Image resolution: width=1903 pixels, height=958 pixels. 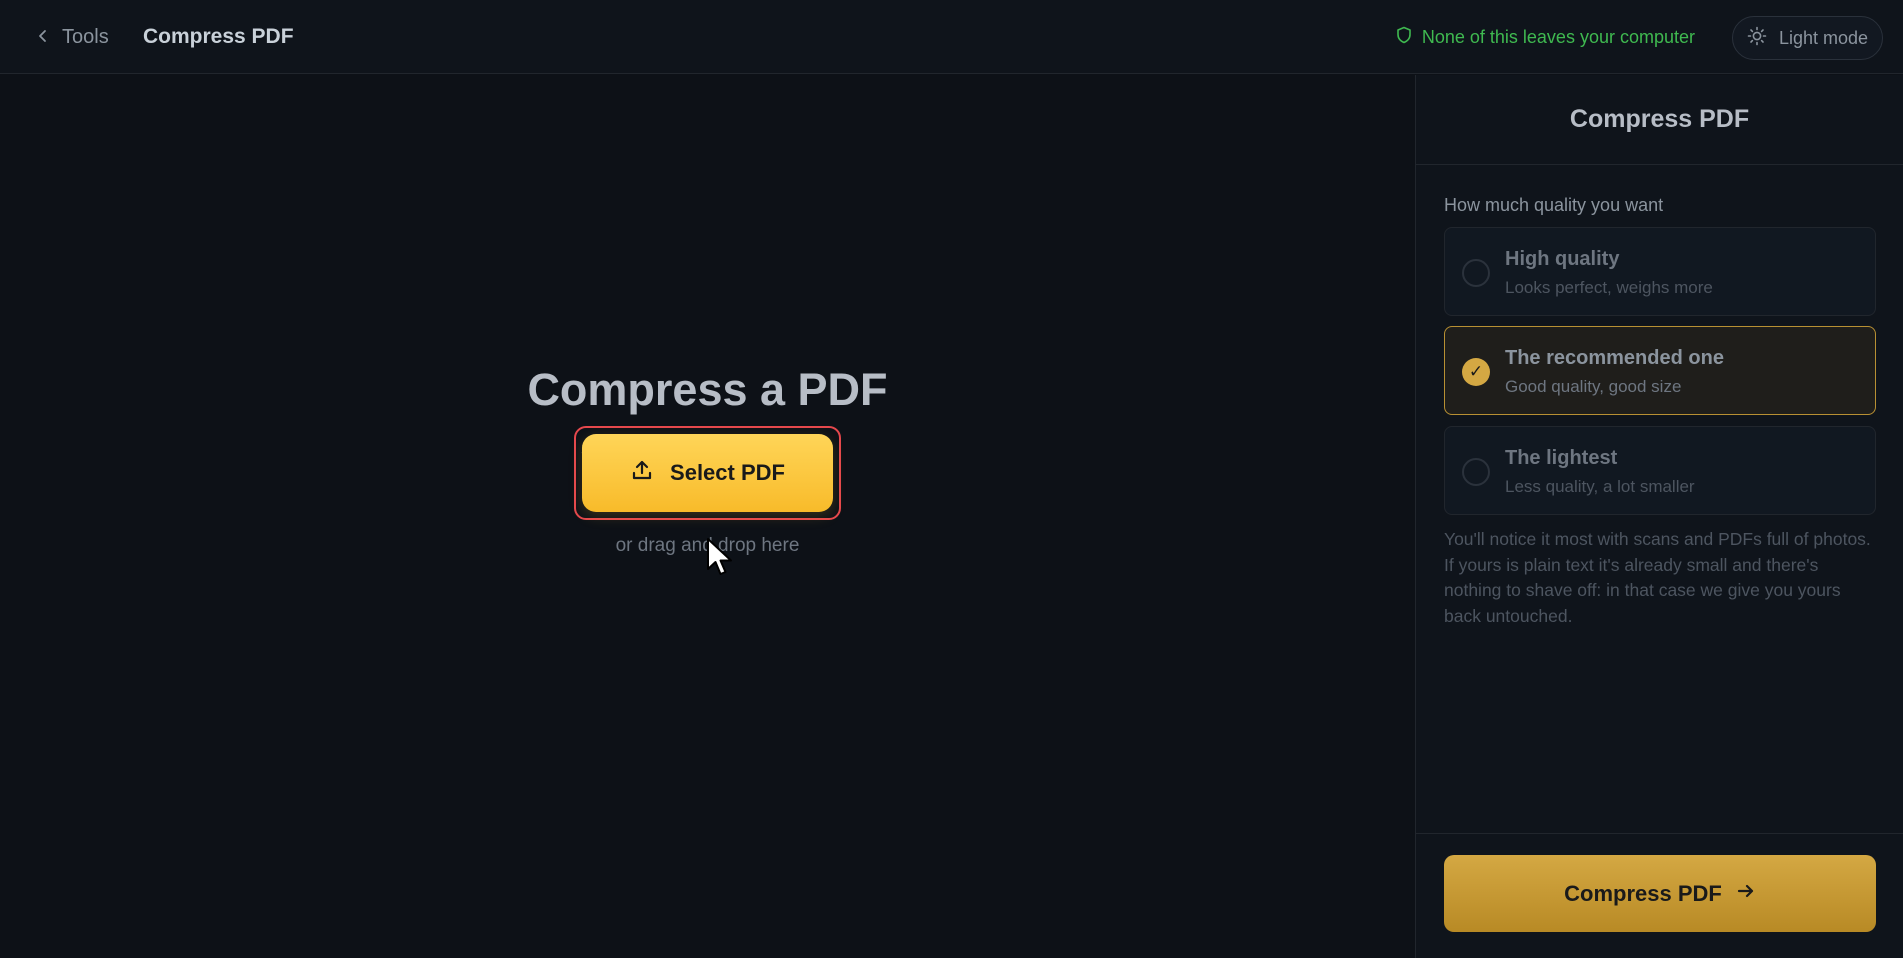 I want to click on option-subtitle: Good quality, good size, so click(x=1593, y=386).